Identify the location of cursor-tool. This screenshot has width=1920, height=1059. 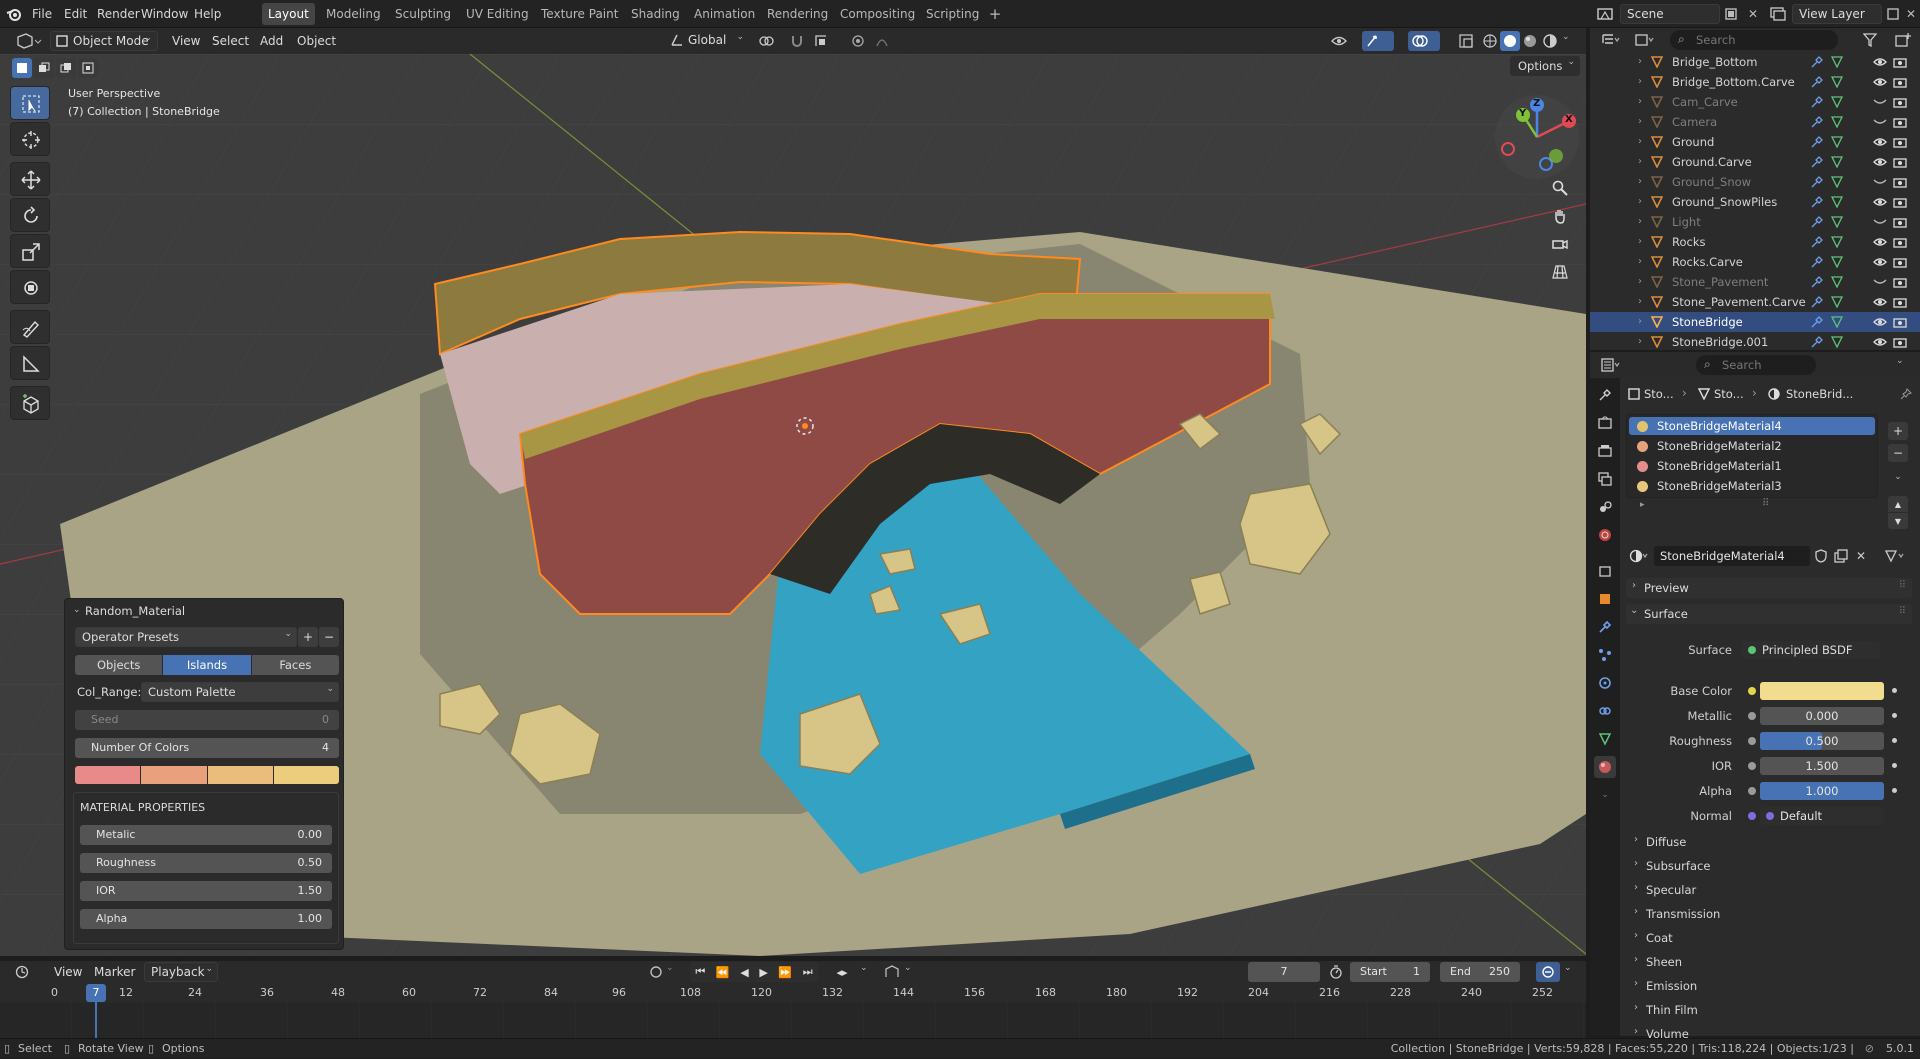
(30, 139).